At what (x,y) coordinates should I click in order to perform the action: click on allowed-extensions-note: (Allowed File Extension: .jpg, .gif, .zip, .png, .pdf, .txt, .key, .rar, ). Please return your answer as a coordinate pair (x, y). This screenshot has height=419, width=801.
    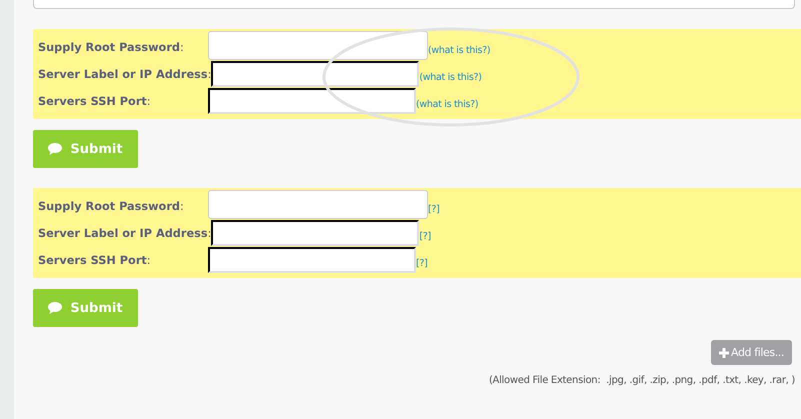
    Looking at the image, I should click on (642, 380).